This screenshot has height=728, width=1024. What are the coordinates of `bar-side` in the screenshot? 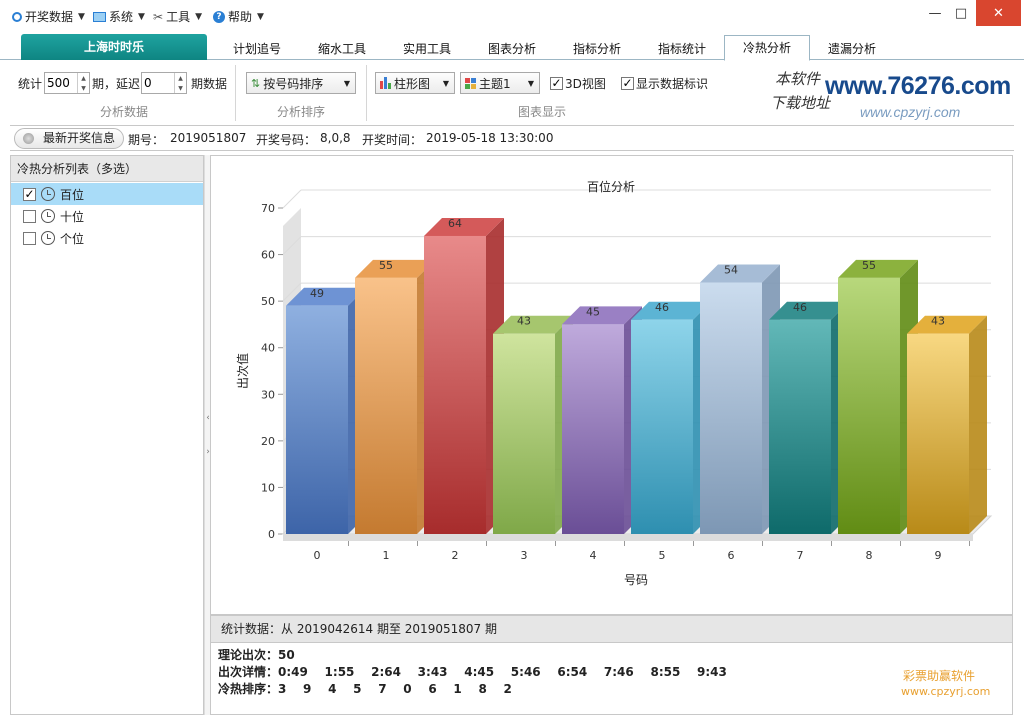 It's located at (978, 424).